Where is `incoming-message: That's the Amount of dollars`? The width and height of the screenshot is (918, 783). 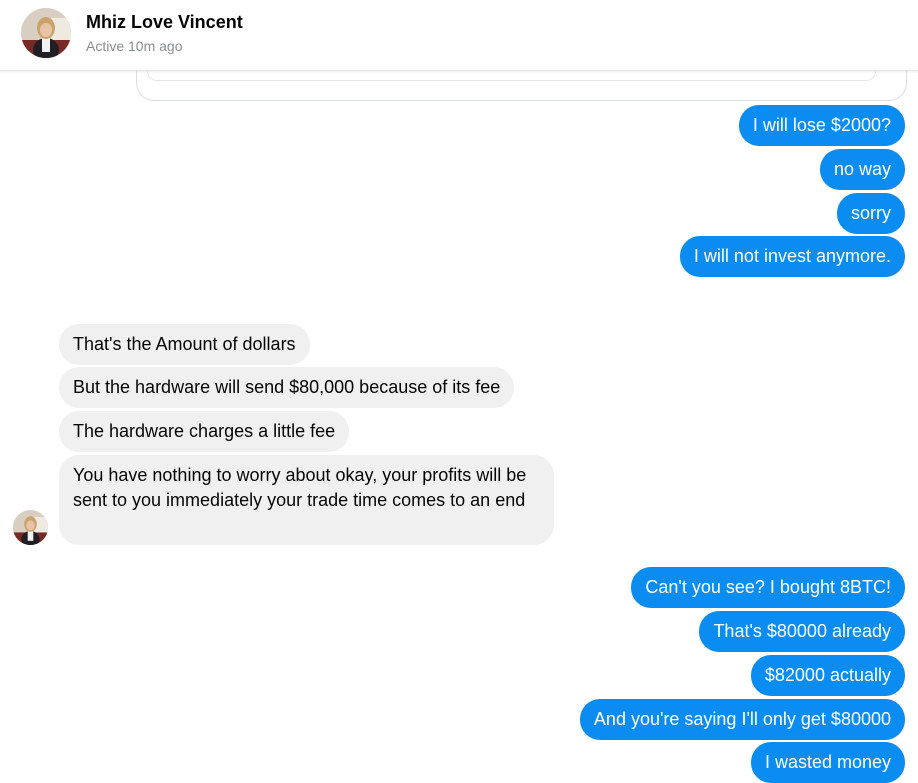 incoming-message: That's the Amount of dollars is located at coordinates (184, 344).